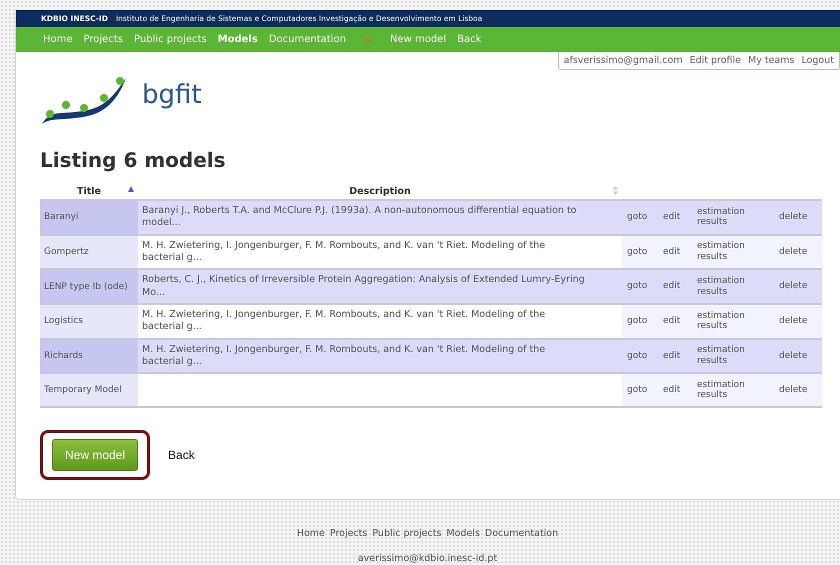 The width and height of the screenshot is (840, 565). Describe the element at coordinates (89, 321) in the screenshot. I see `table-cell: Logistics` at that location.